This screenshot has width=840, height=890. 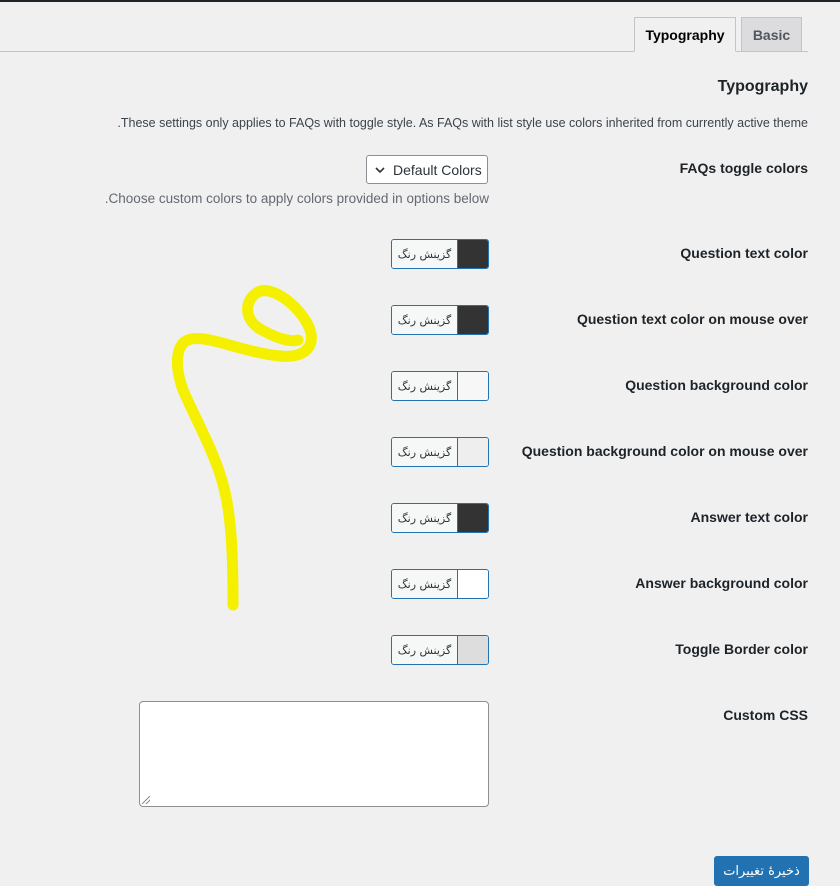 What do you see at coordinates (146, 800) in the screenshot?
I see `resize-handle-icon` at bounding box center [146, 800].